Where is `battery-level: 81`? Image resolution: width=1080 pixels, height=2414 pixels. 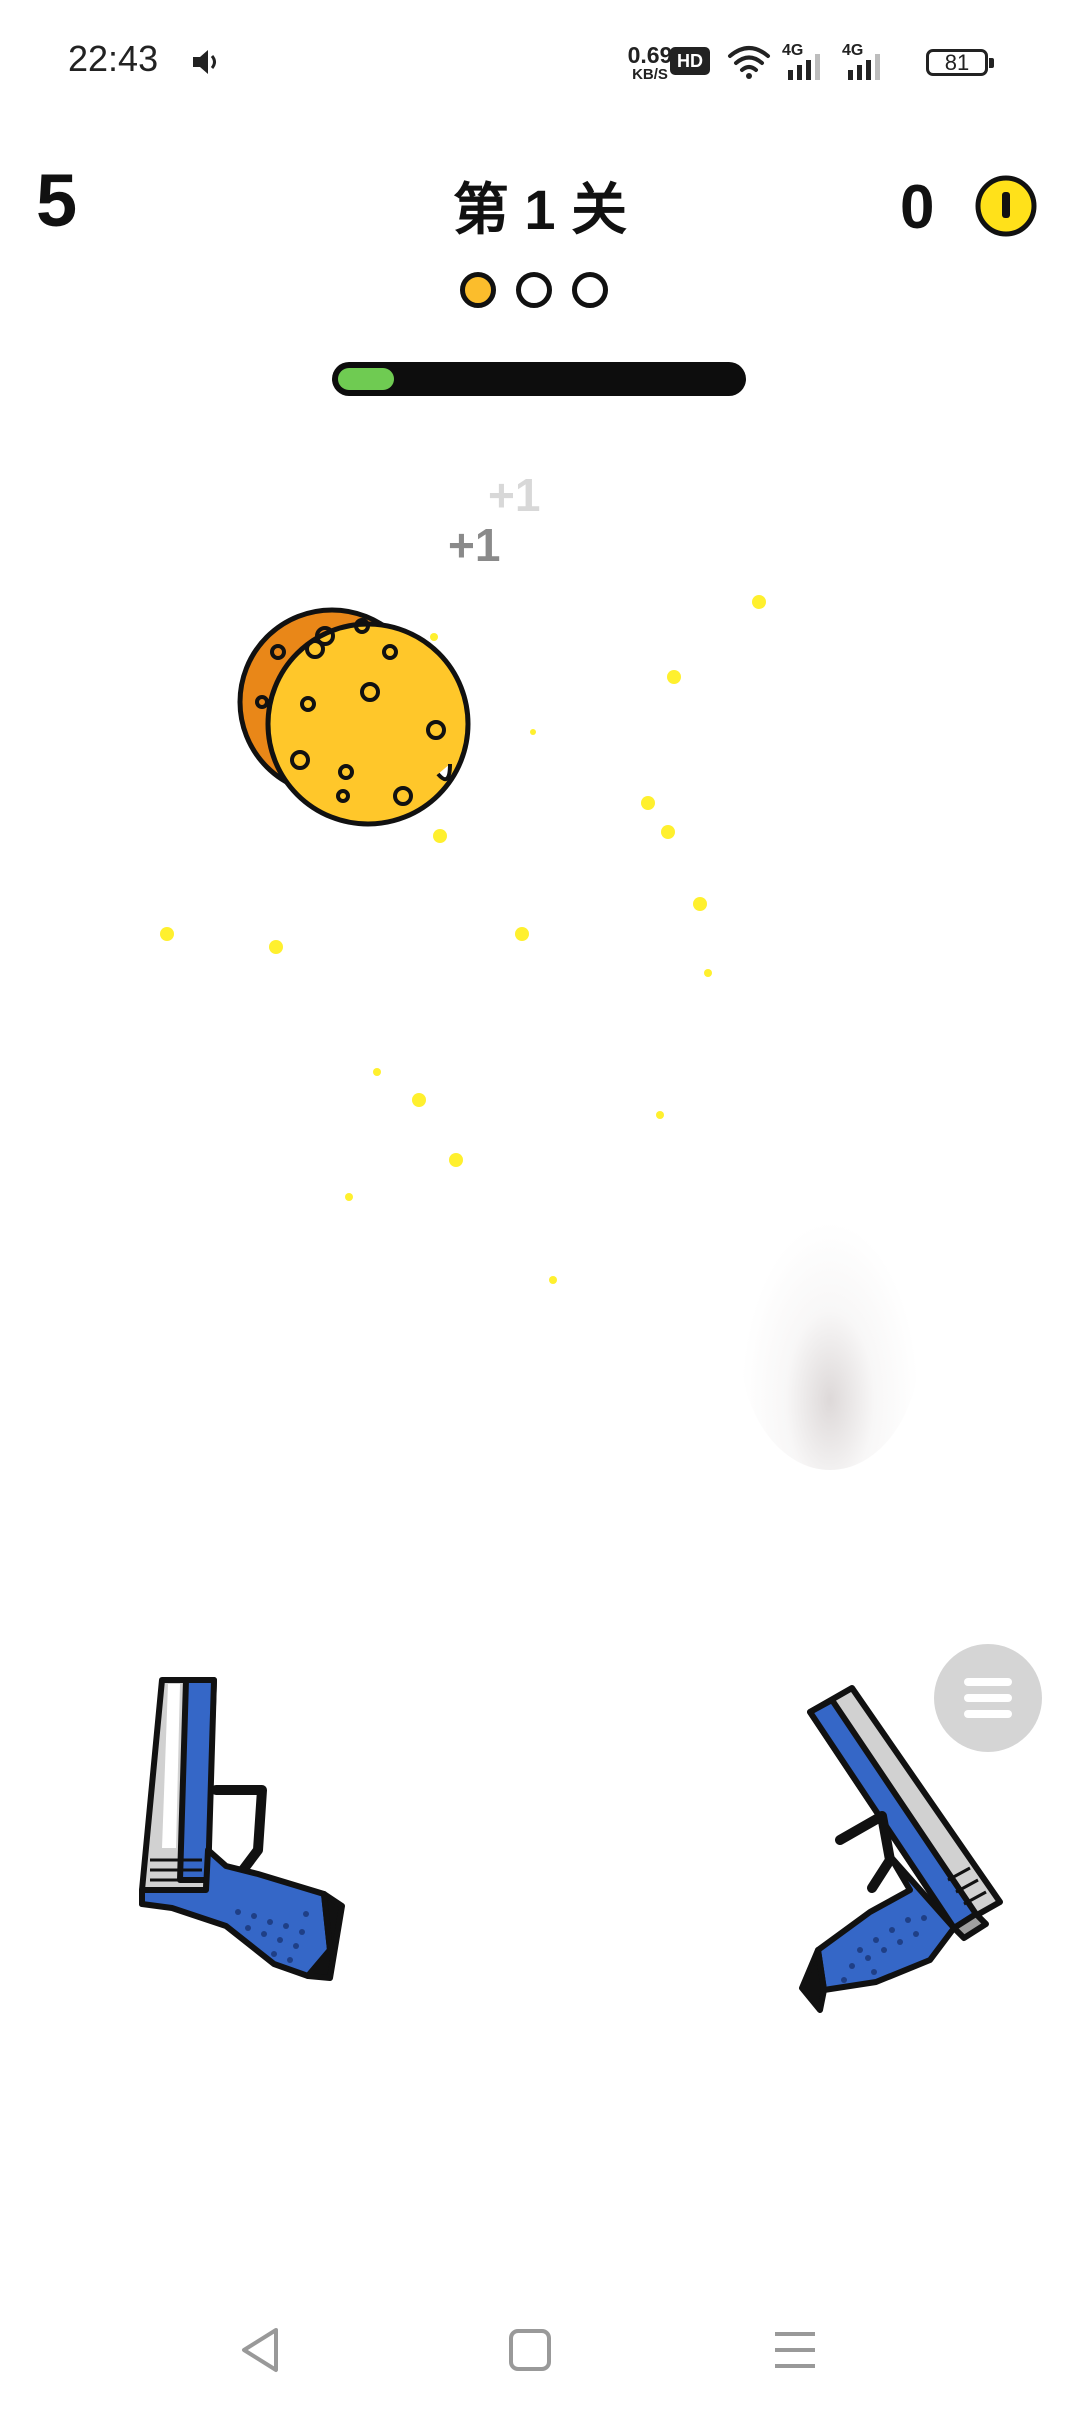 battery-level: 81 is located at coordinates (957, 62).